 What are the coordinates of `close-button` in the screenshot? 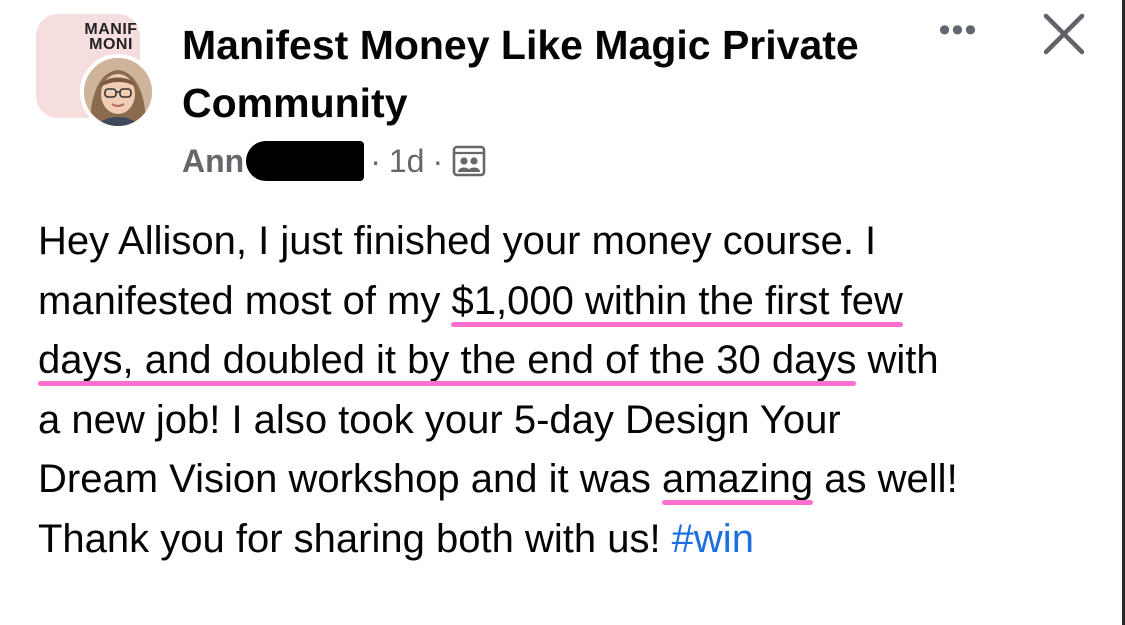 It's located at (1064, 34).